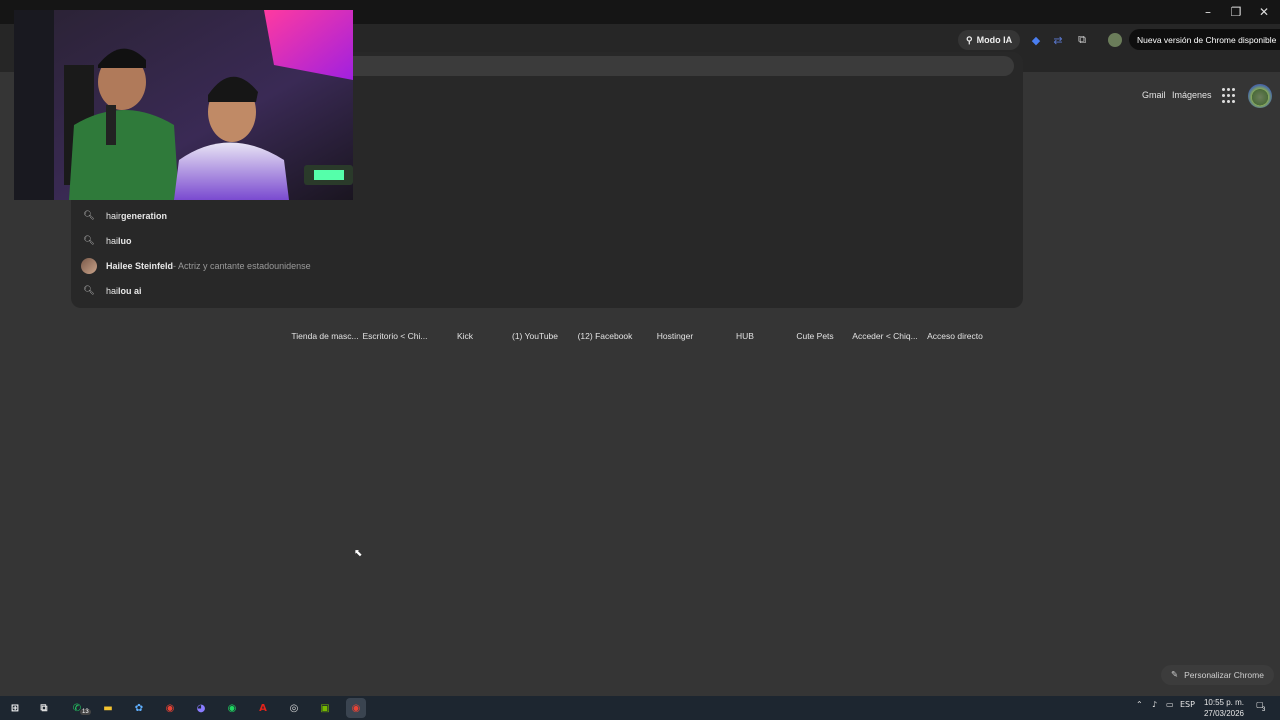  I want to click on profile-avatar, so click(1115, 40).